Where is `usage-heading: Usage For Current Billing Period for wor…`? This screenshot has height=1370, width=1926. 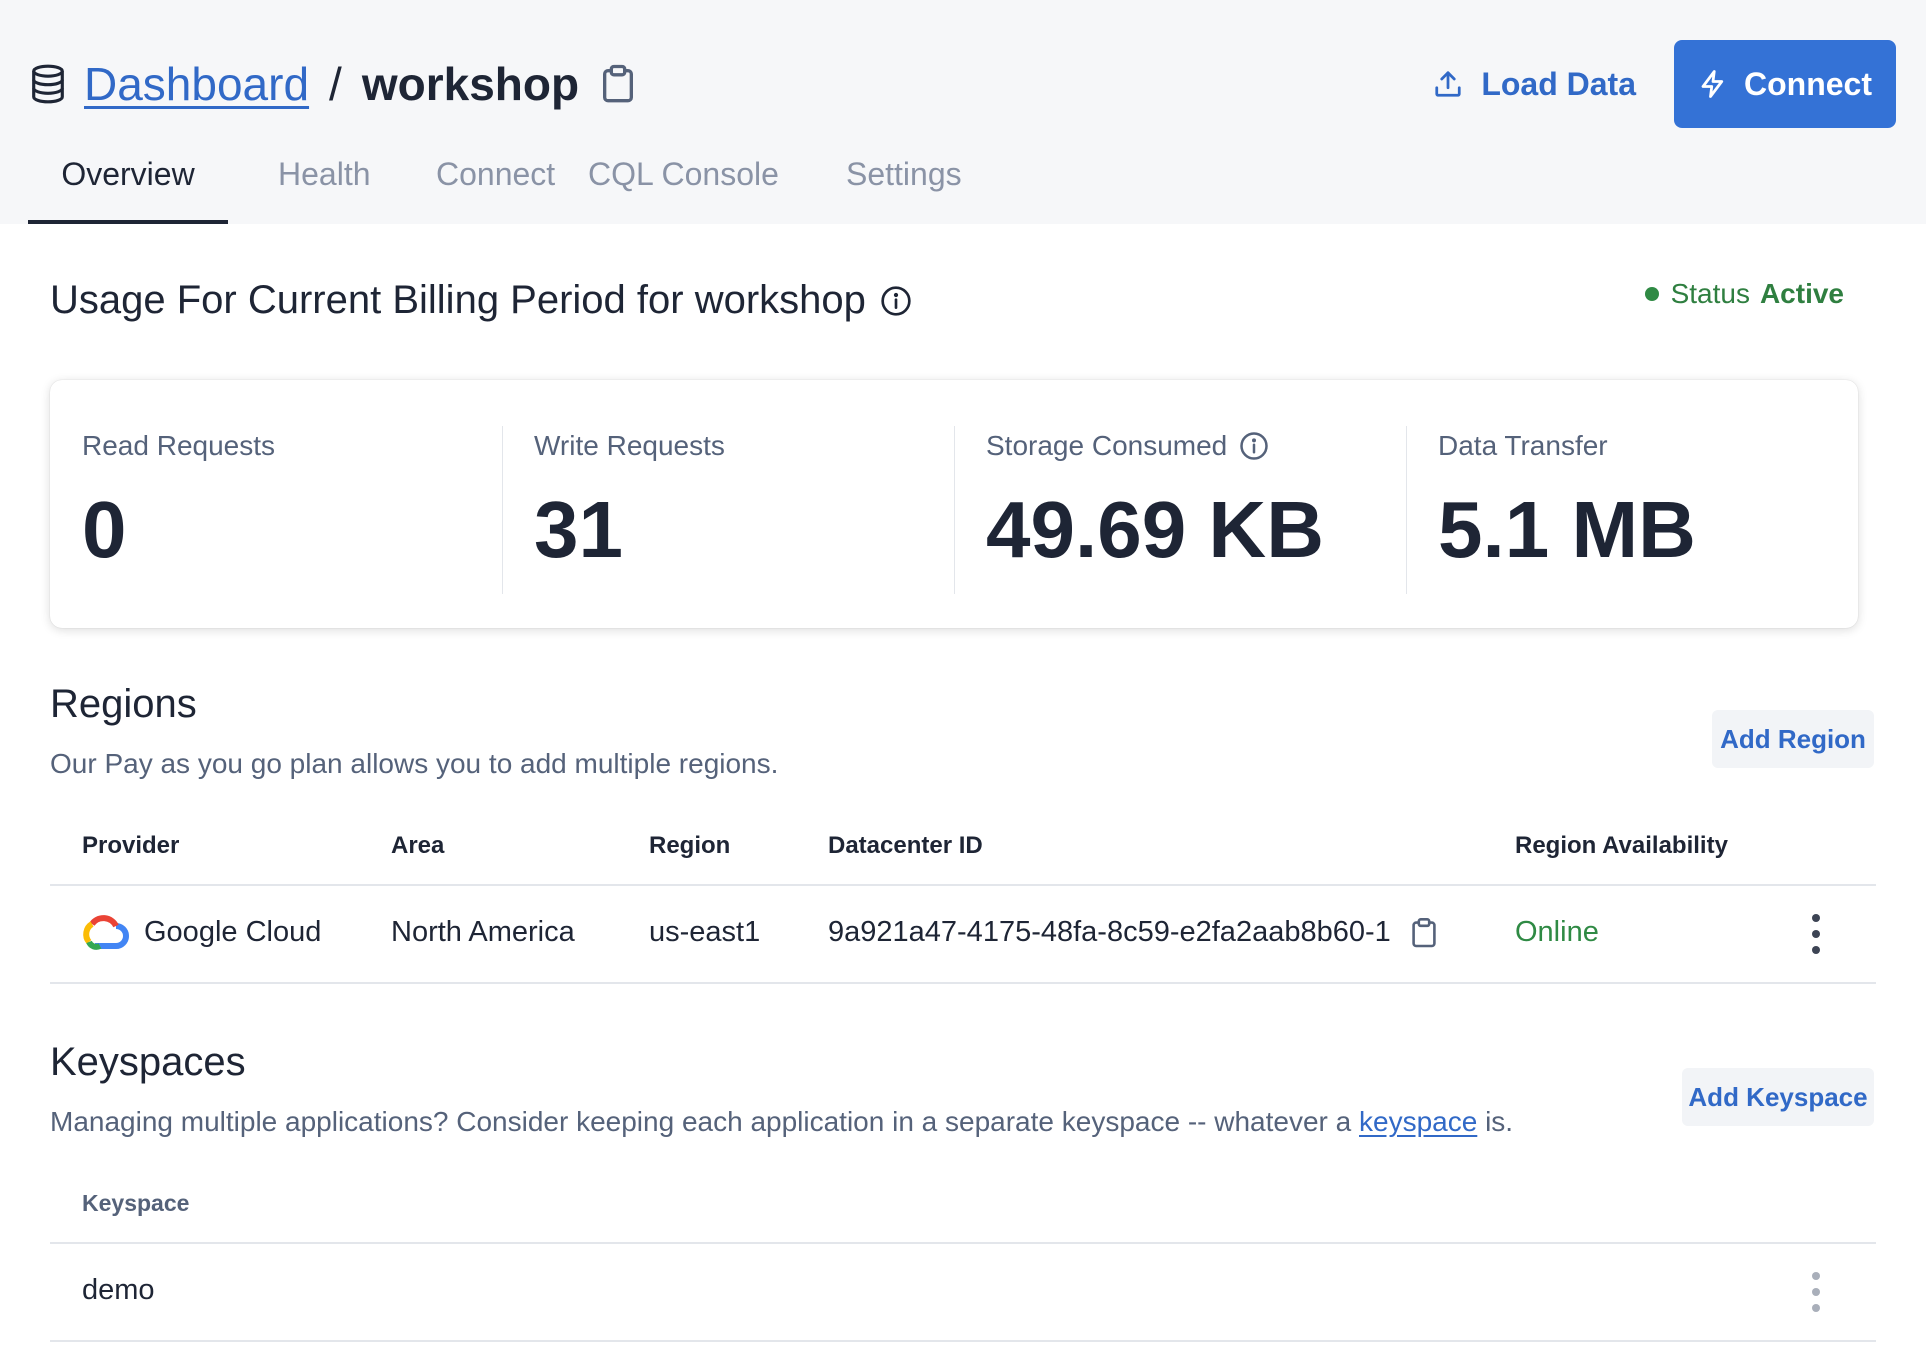 usage-heading: Usage For Current Billing Period for wor… is located at coordinates (481, 300).